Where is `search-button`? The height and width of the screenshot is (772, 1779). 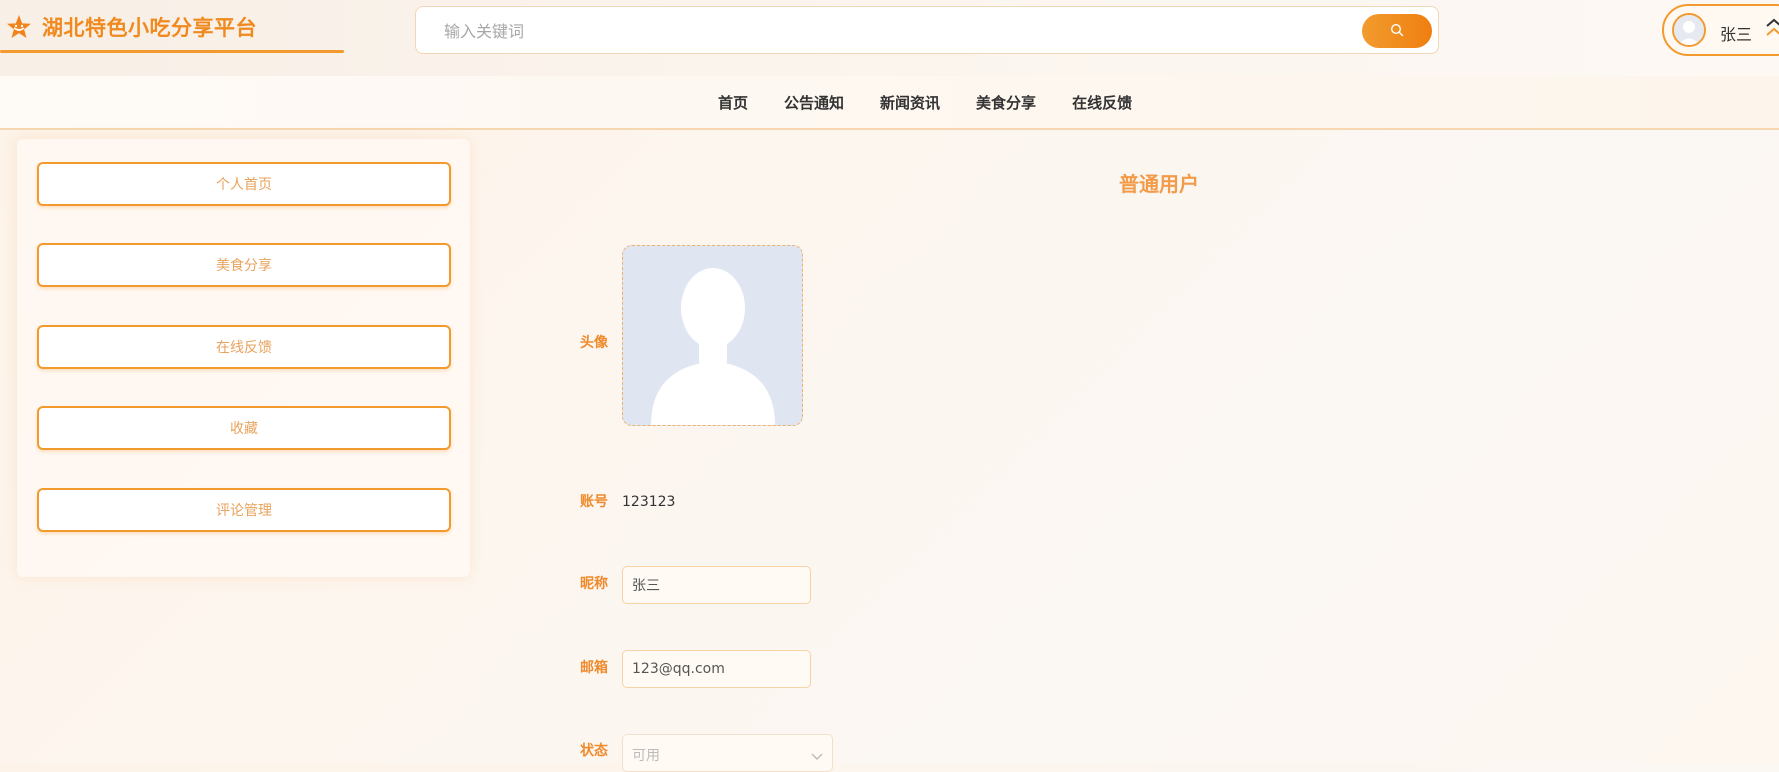 search-button is located at coordinates (1397, 31).